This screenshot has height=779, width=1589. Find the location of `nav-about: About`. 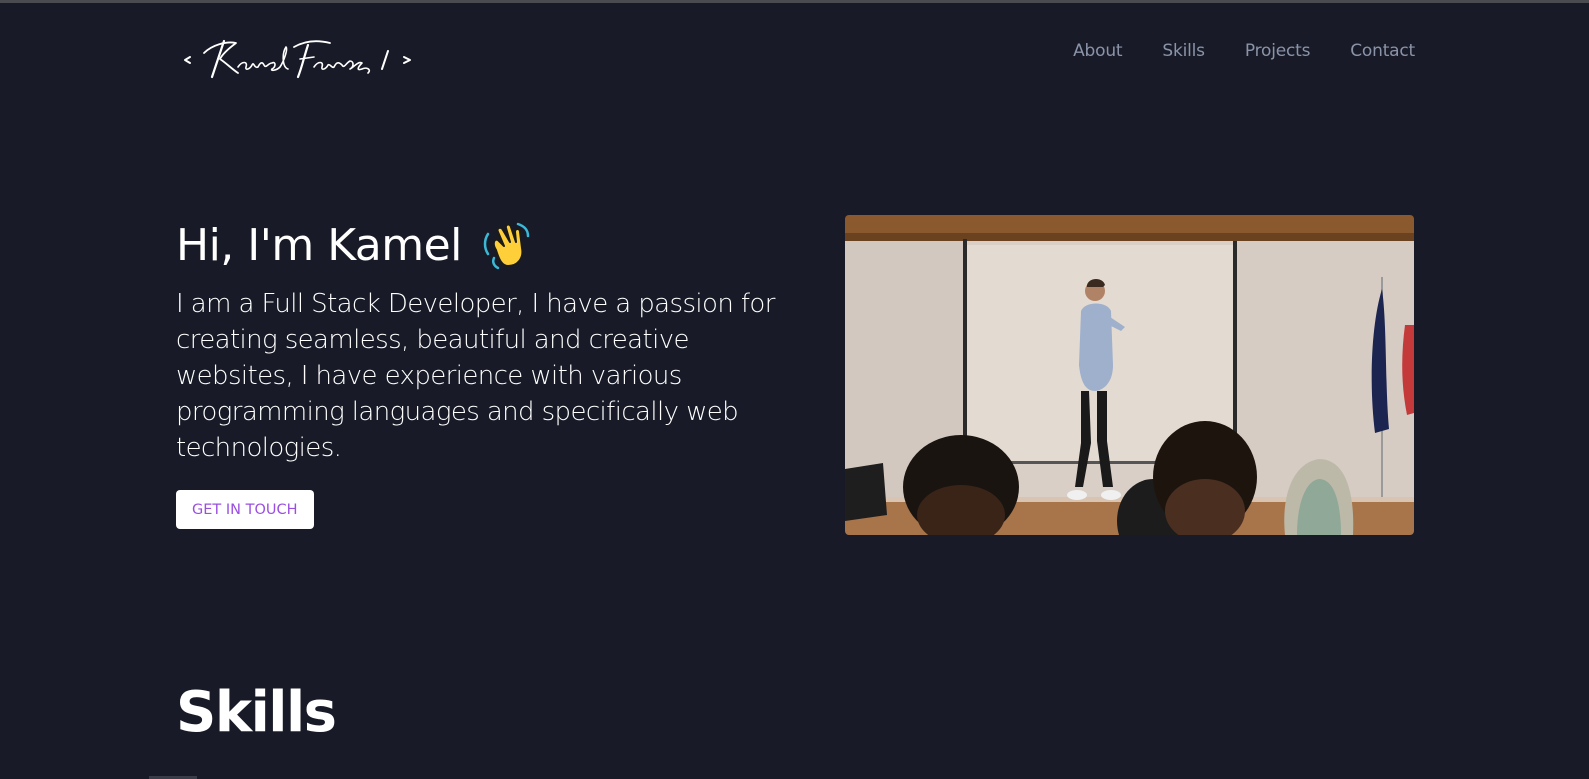

nav-about: About is located at coordinates (1097, 51).